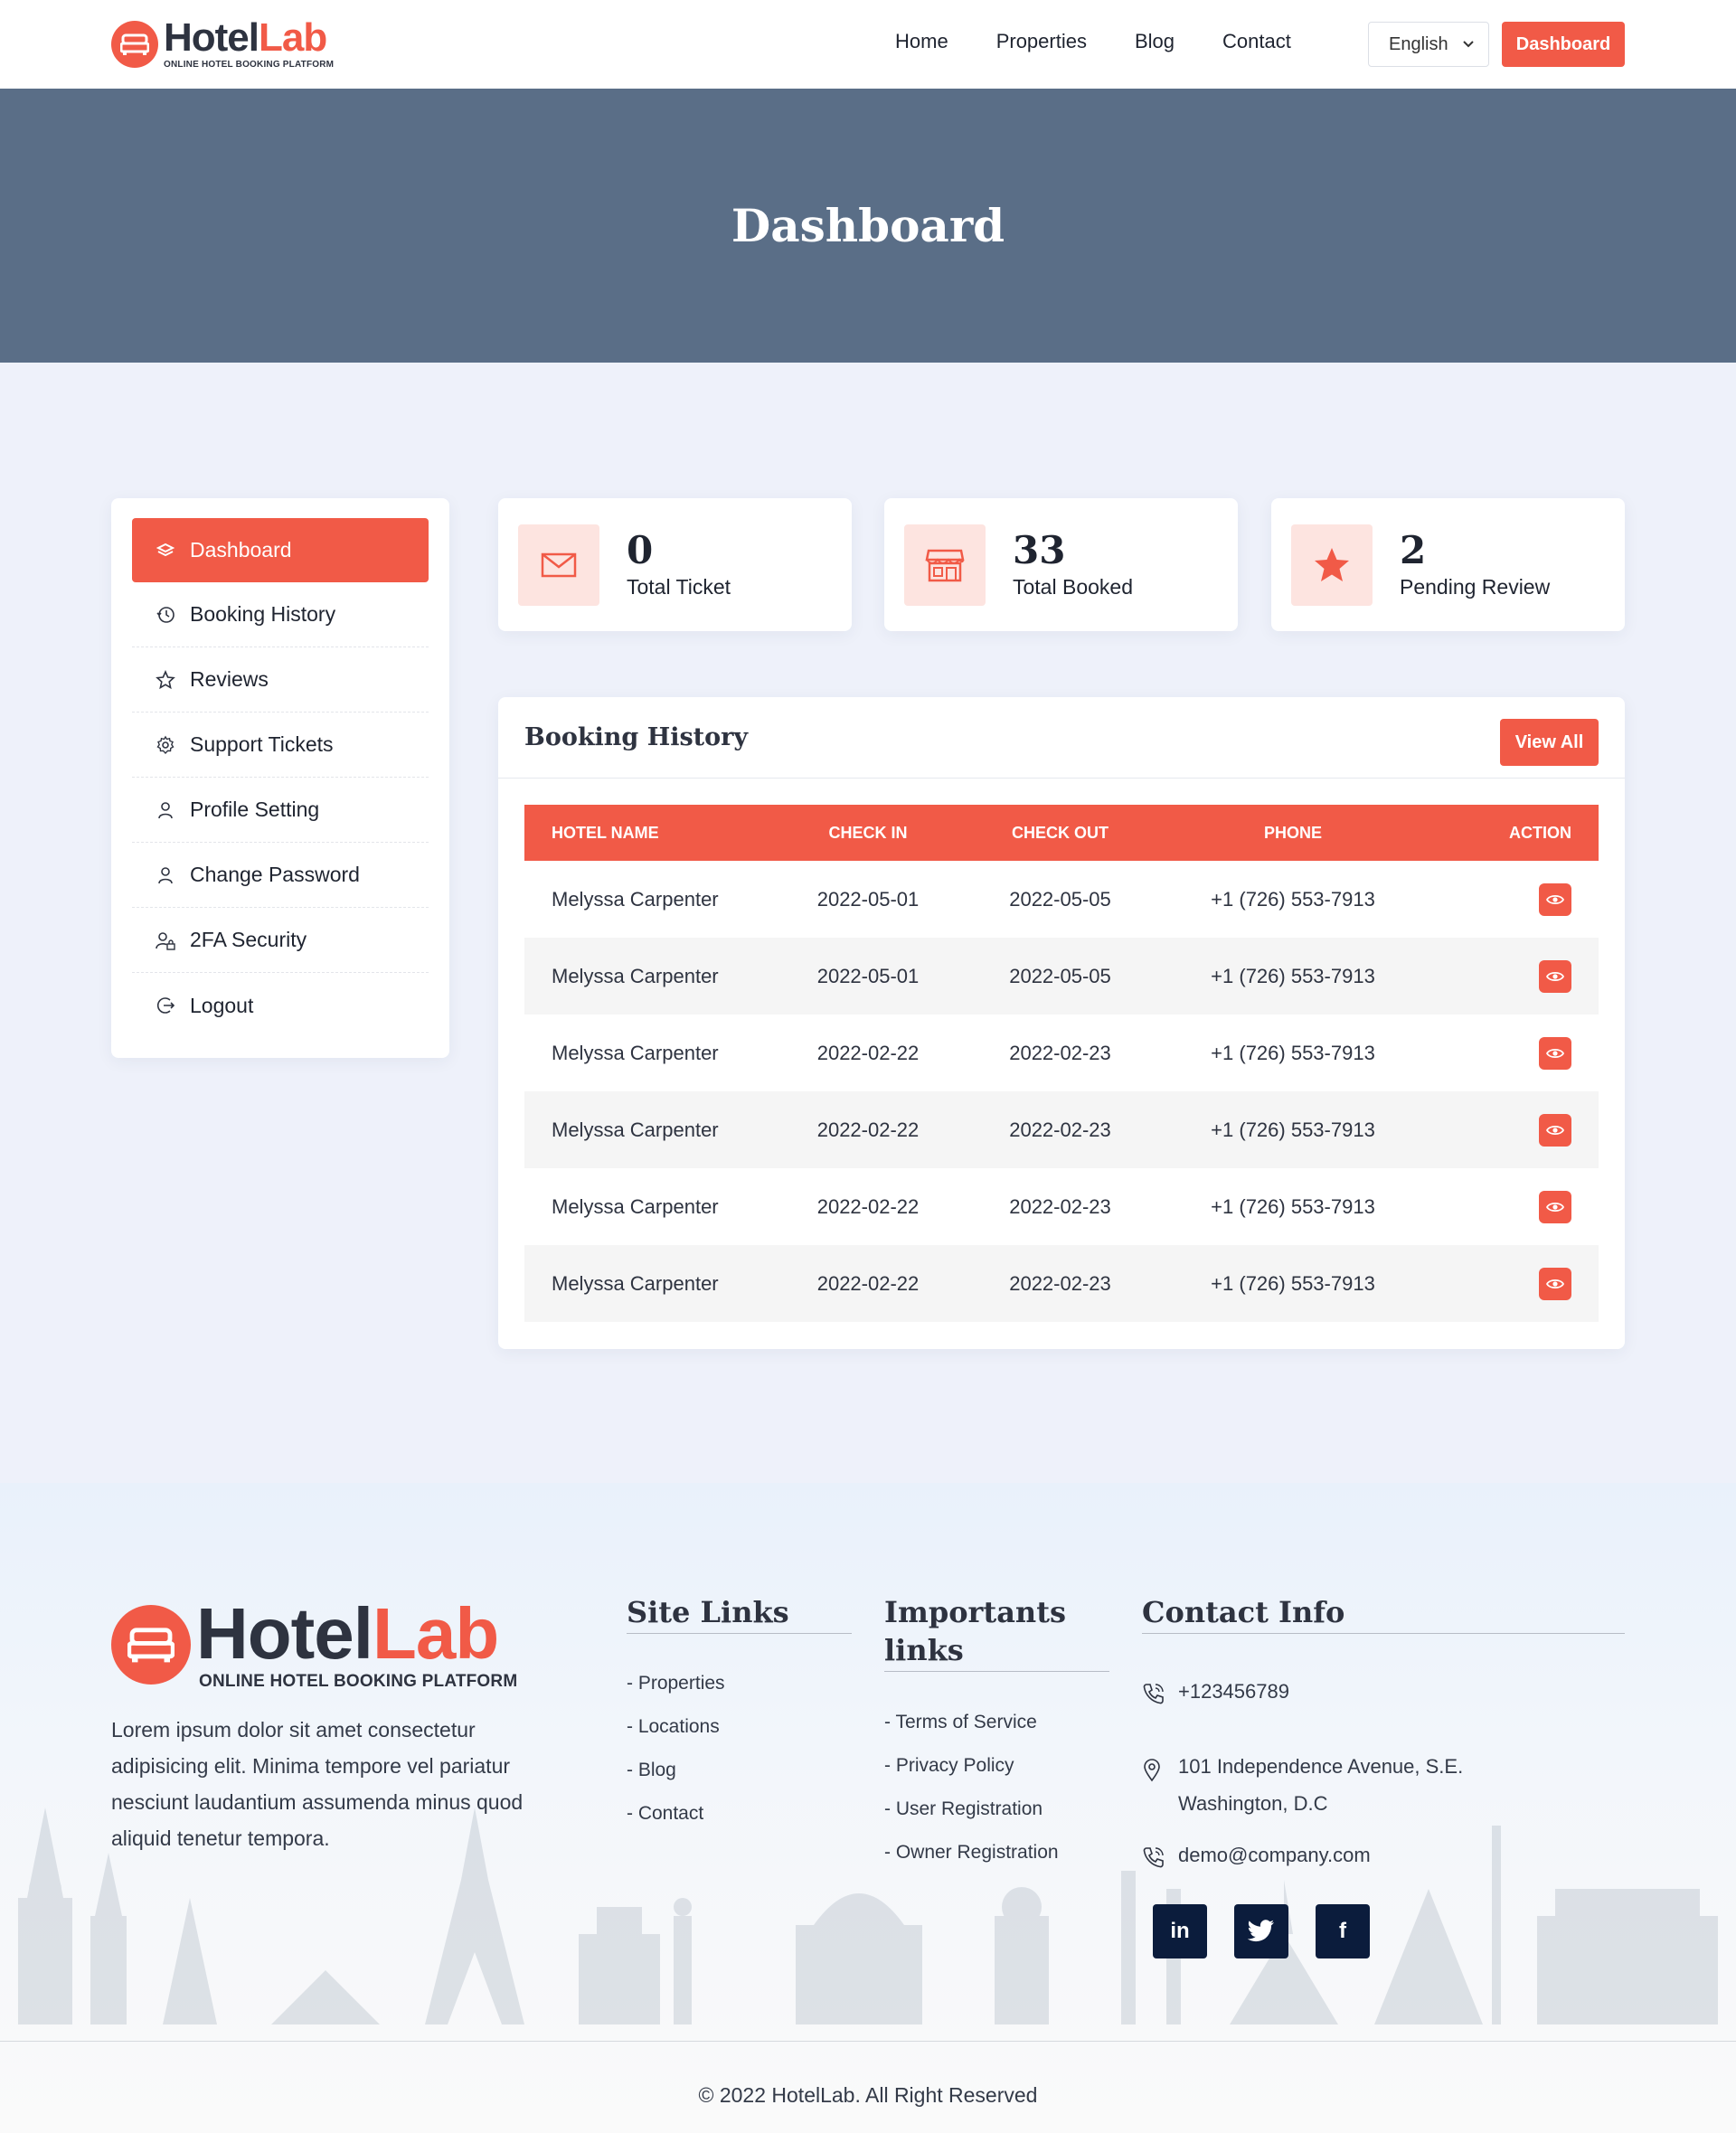 The width and height of the screenshot is (1736, 2133). I want to click on nav-contact: Contact, so click(1256, 41).